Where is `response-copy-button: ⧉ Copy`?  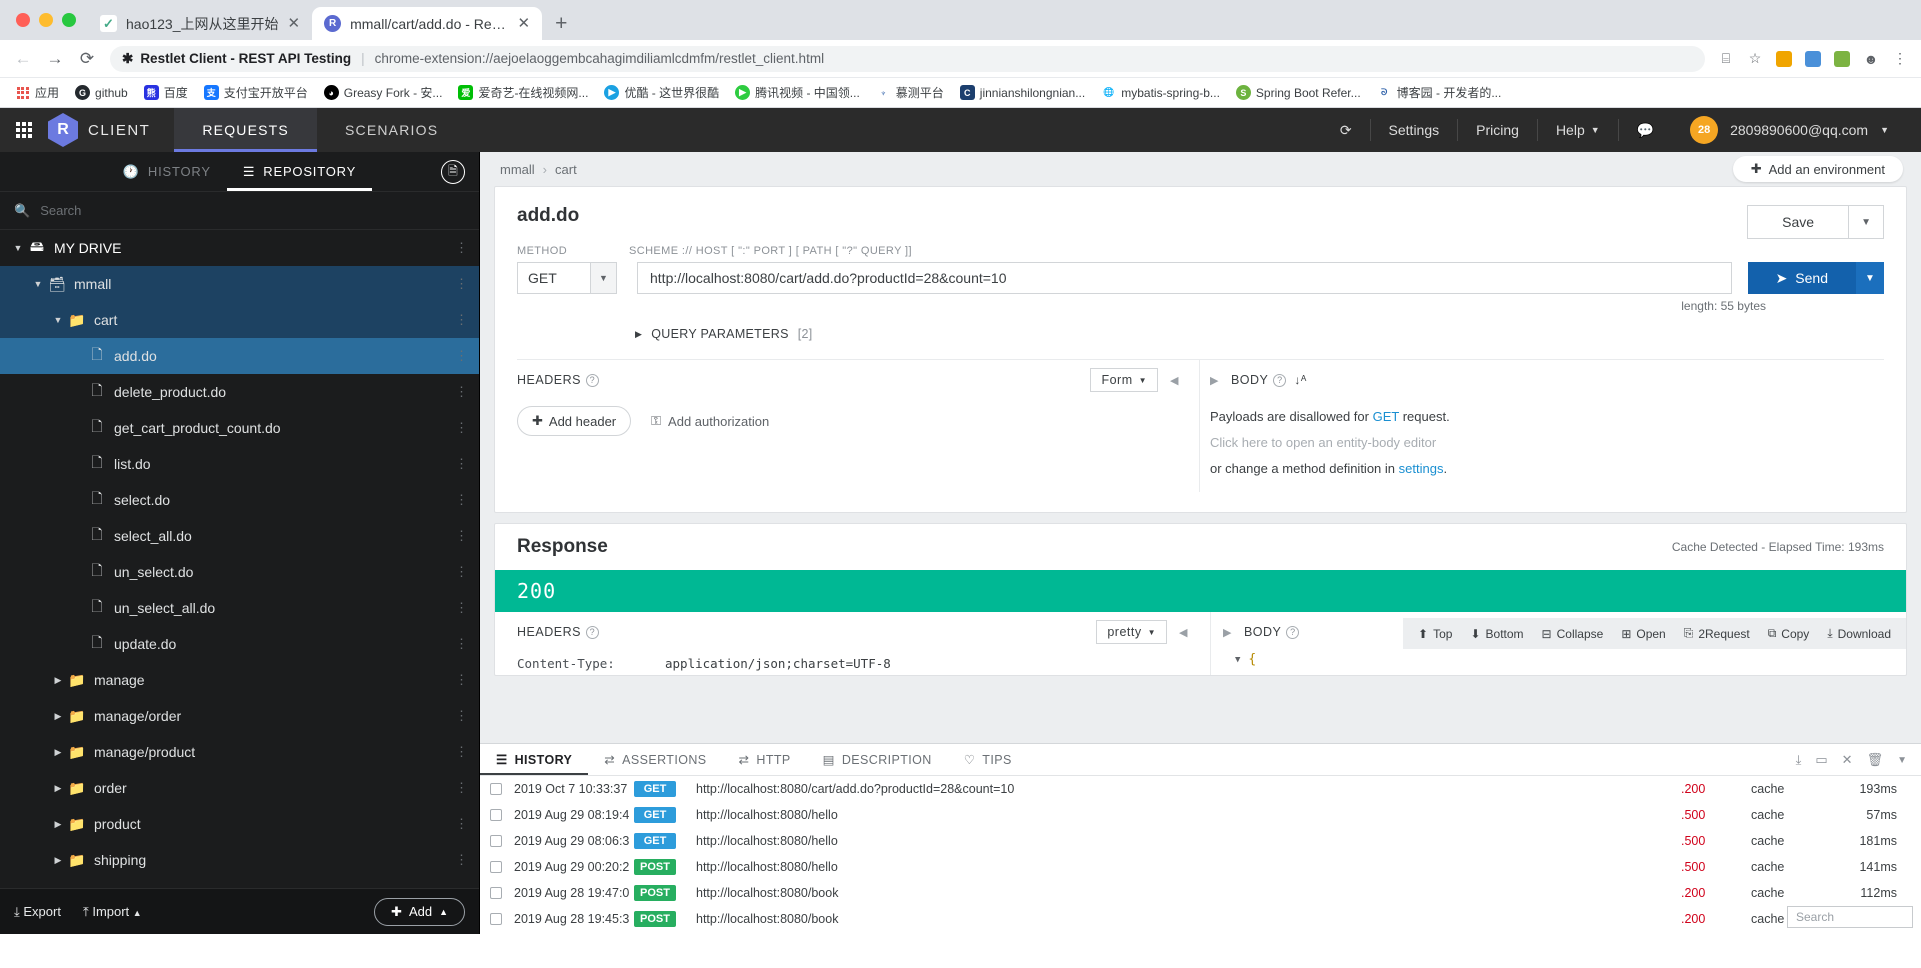 response-copy-button: ⧉ Copy is located at coordinates (1789, 633).